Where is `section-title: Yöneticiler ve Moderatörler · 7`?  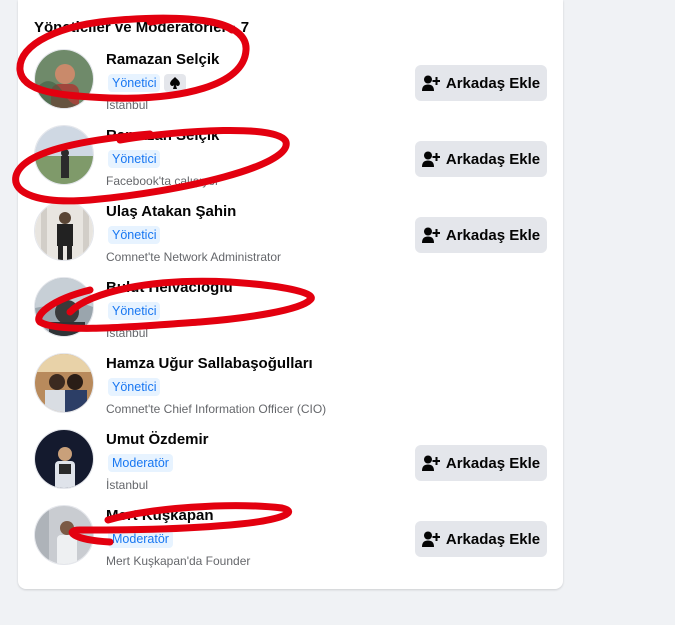 section-title: Yöneticiler ve Moderatörler · 7 is located at coordinates (142, 27).